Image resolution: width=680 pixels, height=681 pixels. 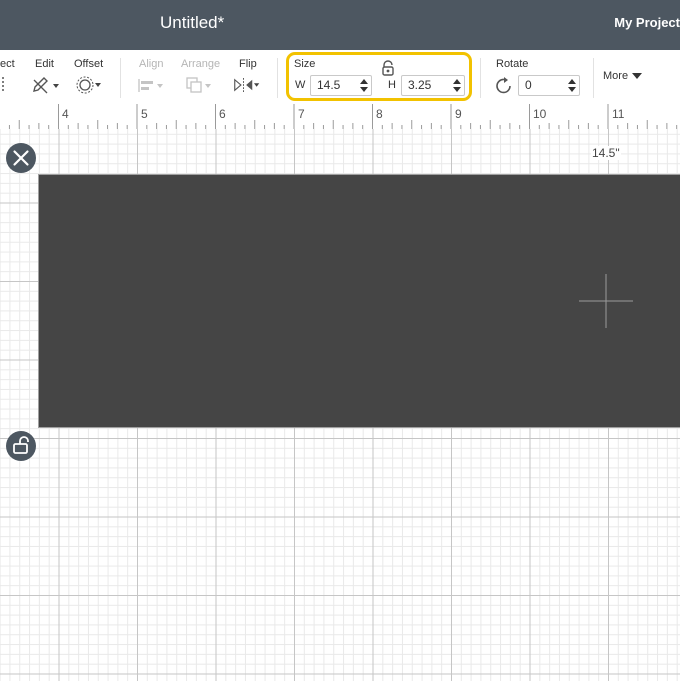 I want to click on select-label: ect, so click(x=7, y=64).